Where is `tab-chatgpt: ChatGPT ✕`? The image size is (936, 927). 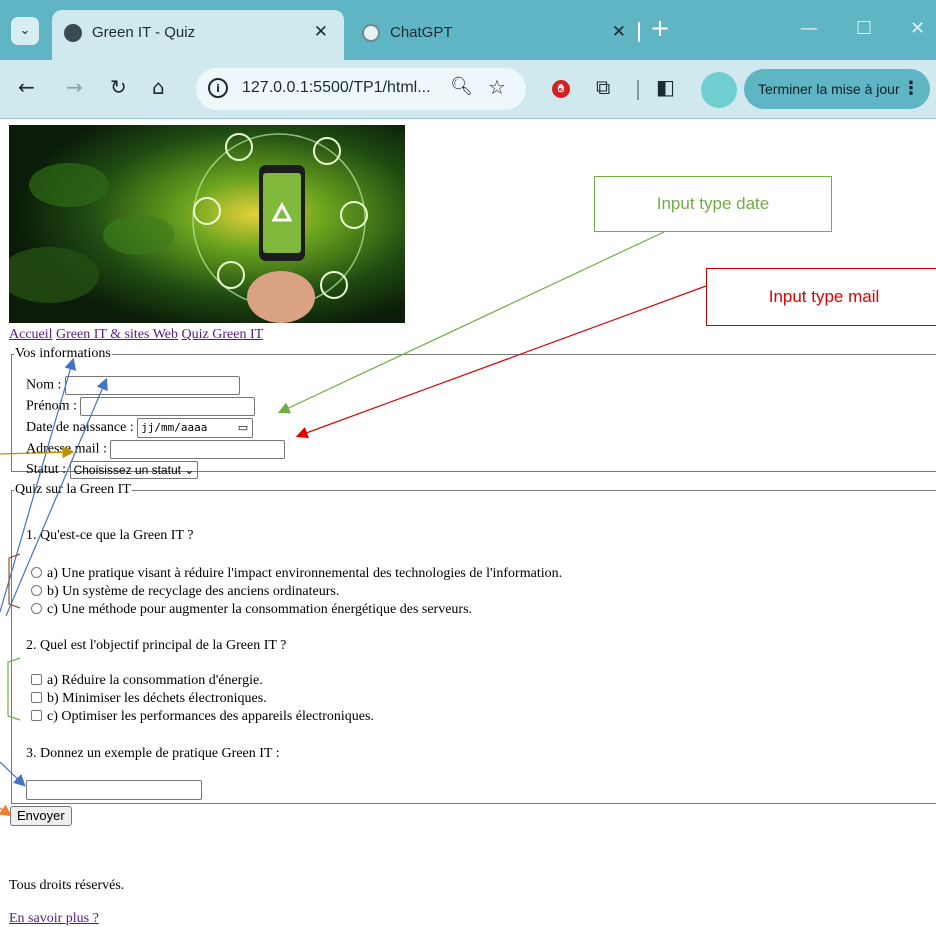 tab-chatgpt: ChatGPT ✕ is located at coordinates (496, 35).